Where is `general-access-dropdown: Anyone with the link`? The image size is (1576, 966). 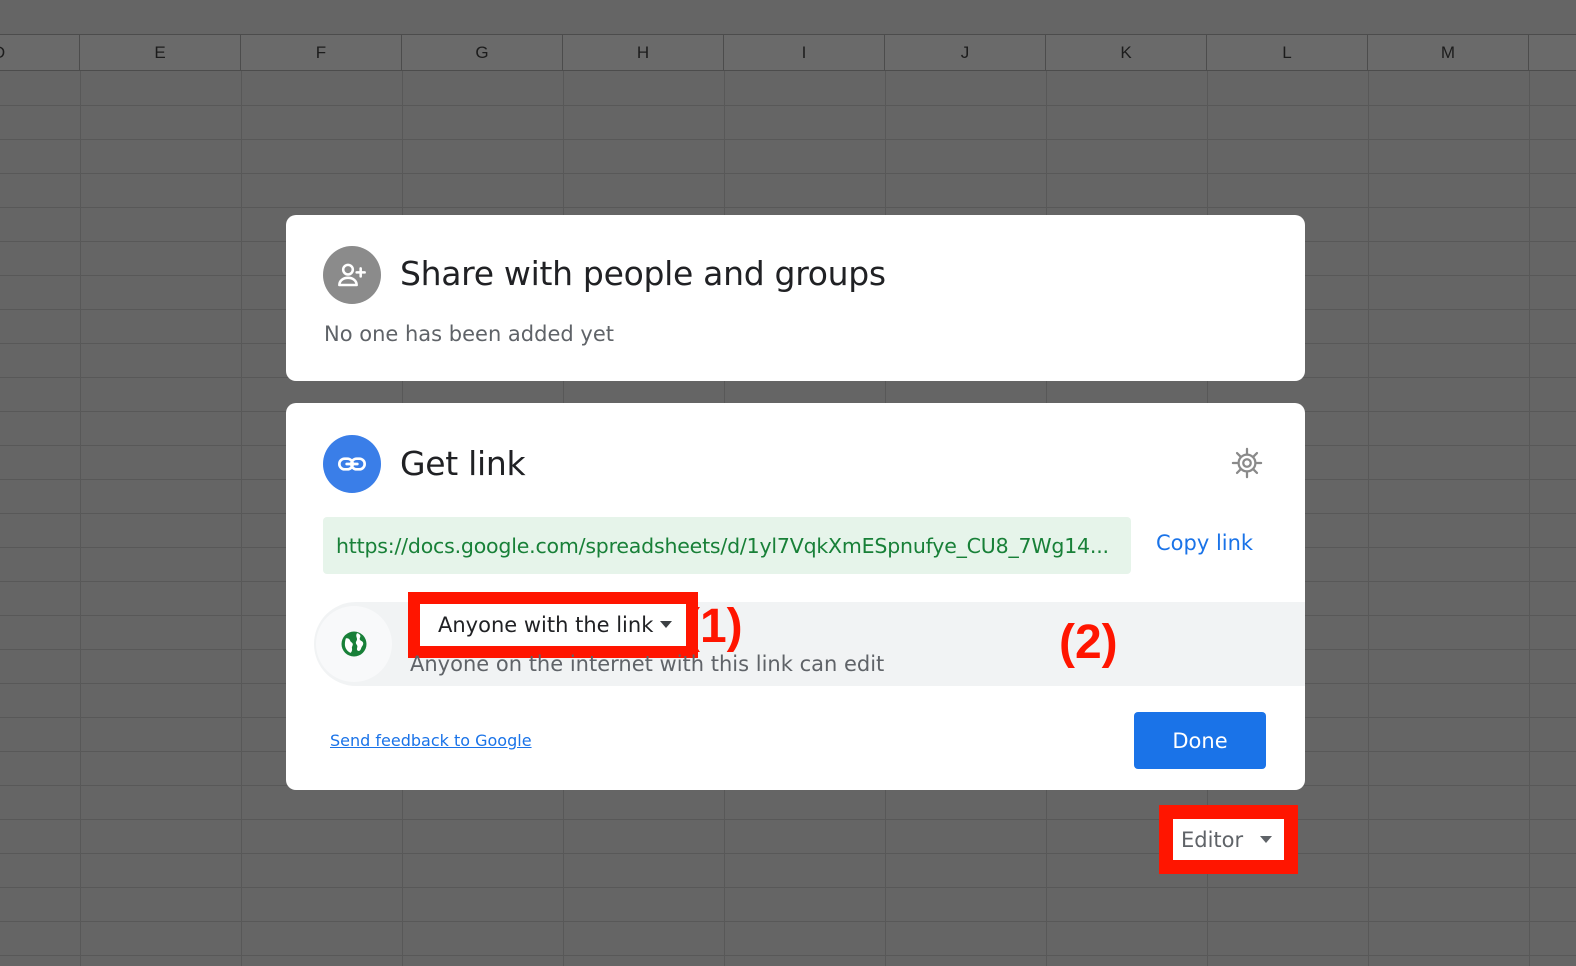 general-access-dropdown: Anyone with the link is located at coordinates (553, 625).